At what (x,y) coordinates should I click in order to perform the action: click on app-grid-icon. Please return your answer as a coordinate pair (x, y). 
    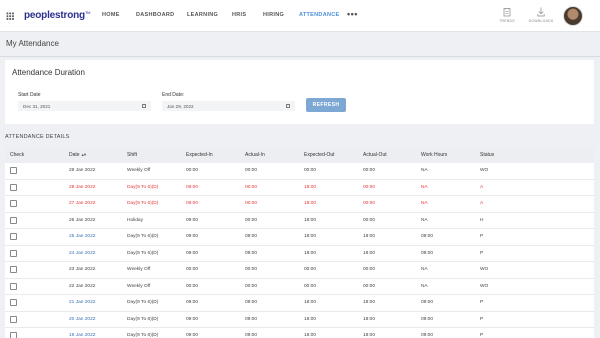
    Looking at the image, I should click on (10, 16).